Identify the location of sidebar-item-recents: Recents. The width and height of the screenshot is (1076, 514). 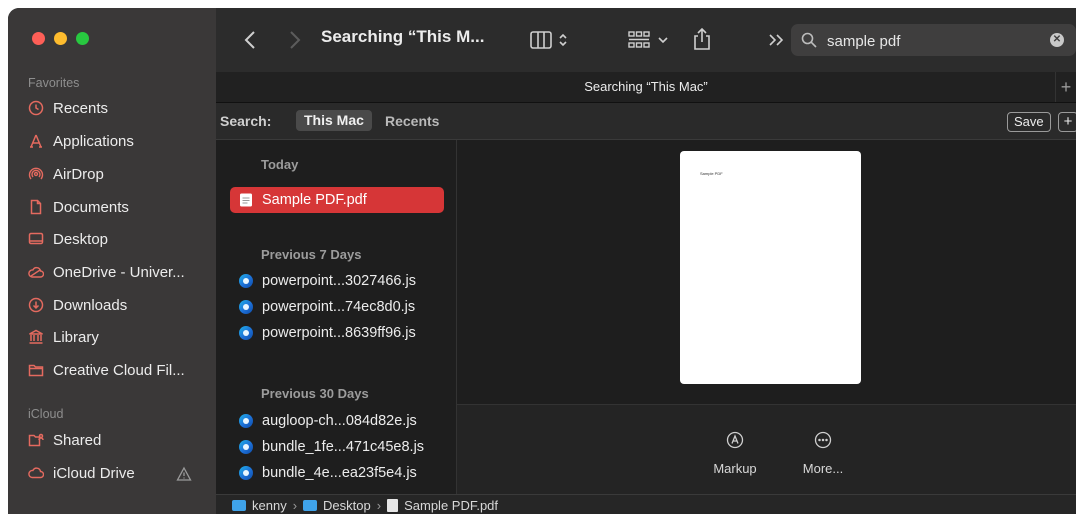
(68, 108).